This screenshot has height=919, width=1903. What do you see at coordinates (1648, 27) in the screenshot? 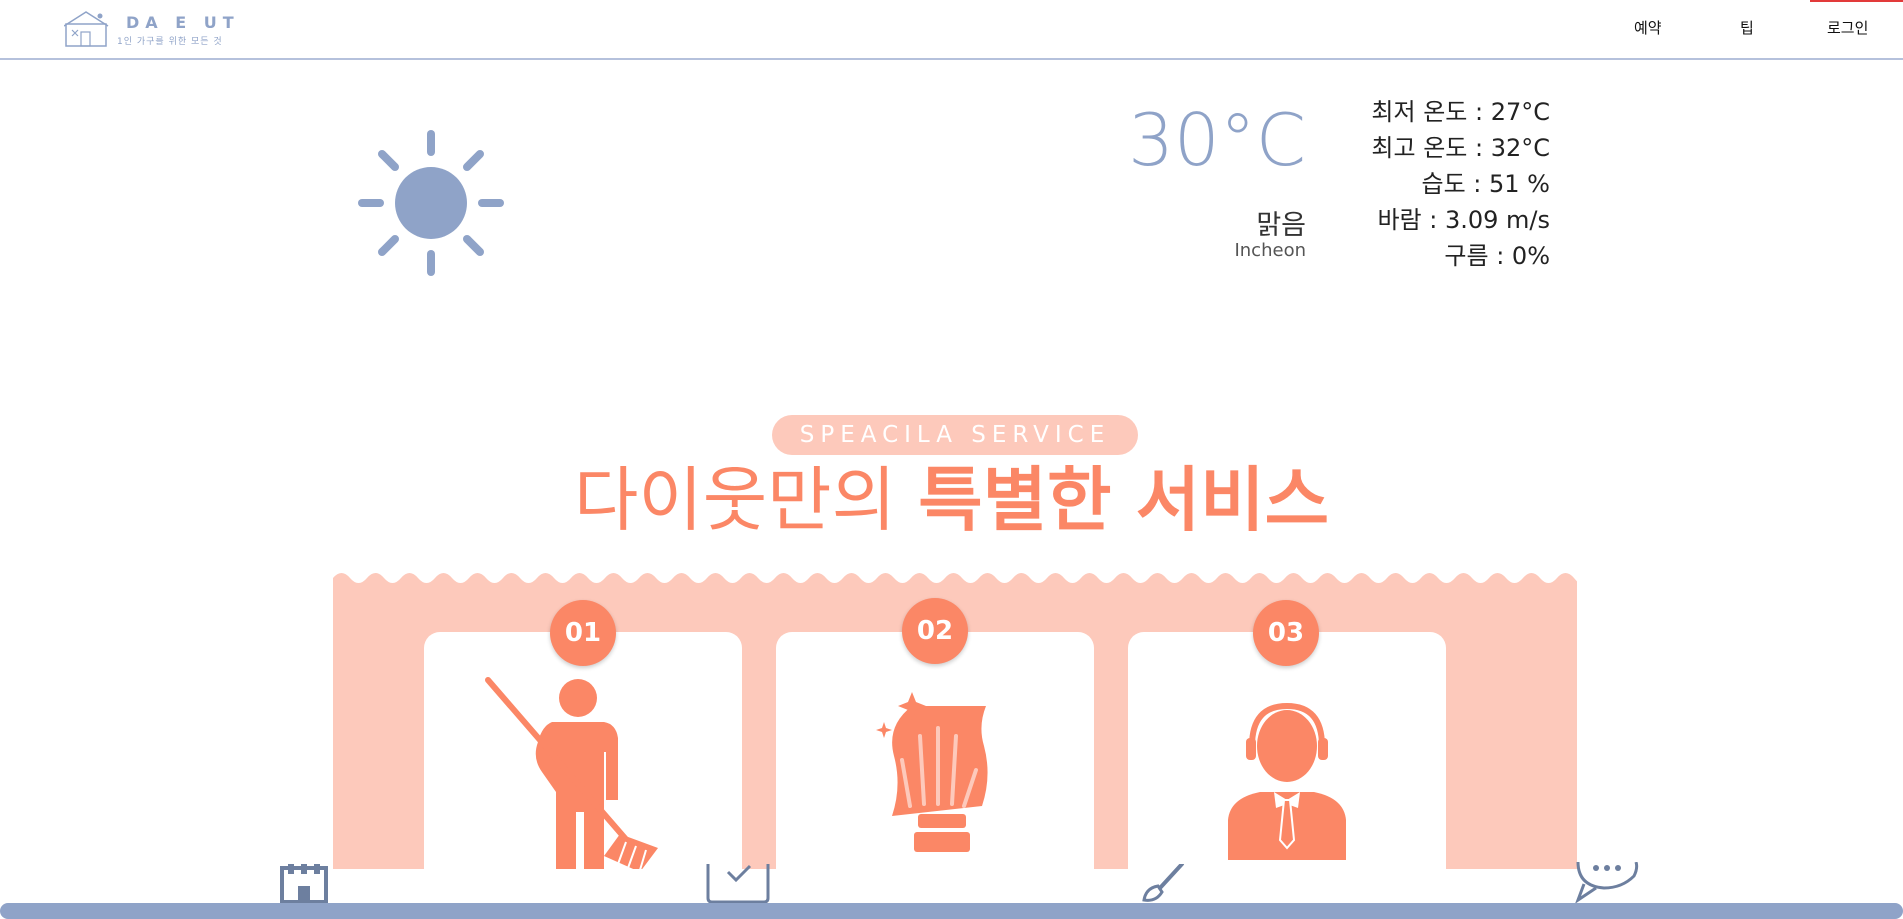
I see `nav-reservation: 예약` at bounding box center [1648, 27].